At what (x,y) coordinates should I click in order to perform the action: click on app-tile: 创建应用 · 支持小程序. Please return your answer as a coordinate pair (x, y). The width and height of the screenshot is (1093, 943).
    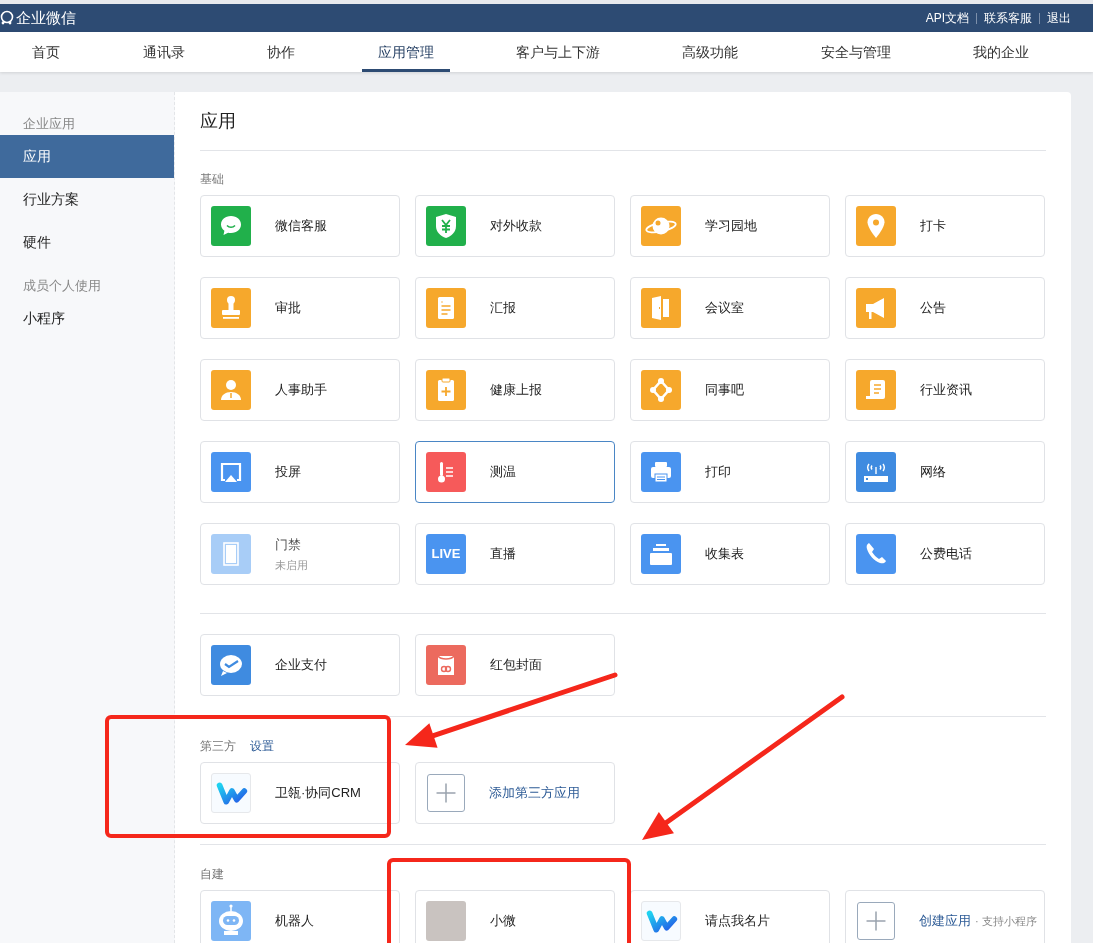
    Looking at the image, I should click on (945, 916).